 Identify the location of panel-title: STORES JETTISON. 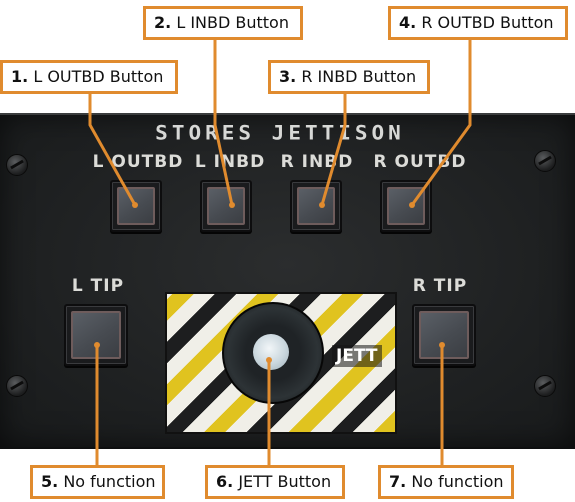
(280, 133).